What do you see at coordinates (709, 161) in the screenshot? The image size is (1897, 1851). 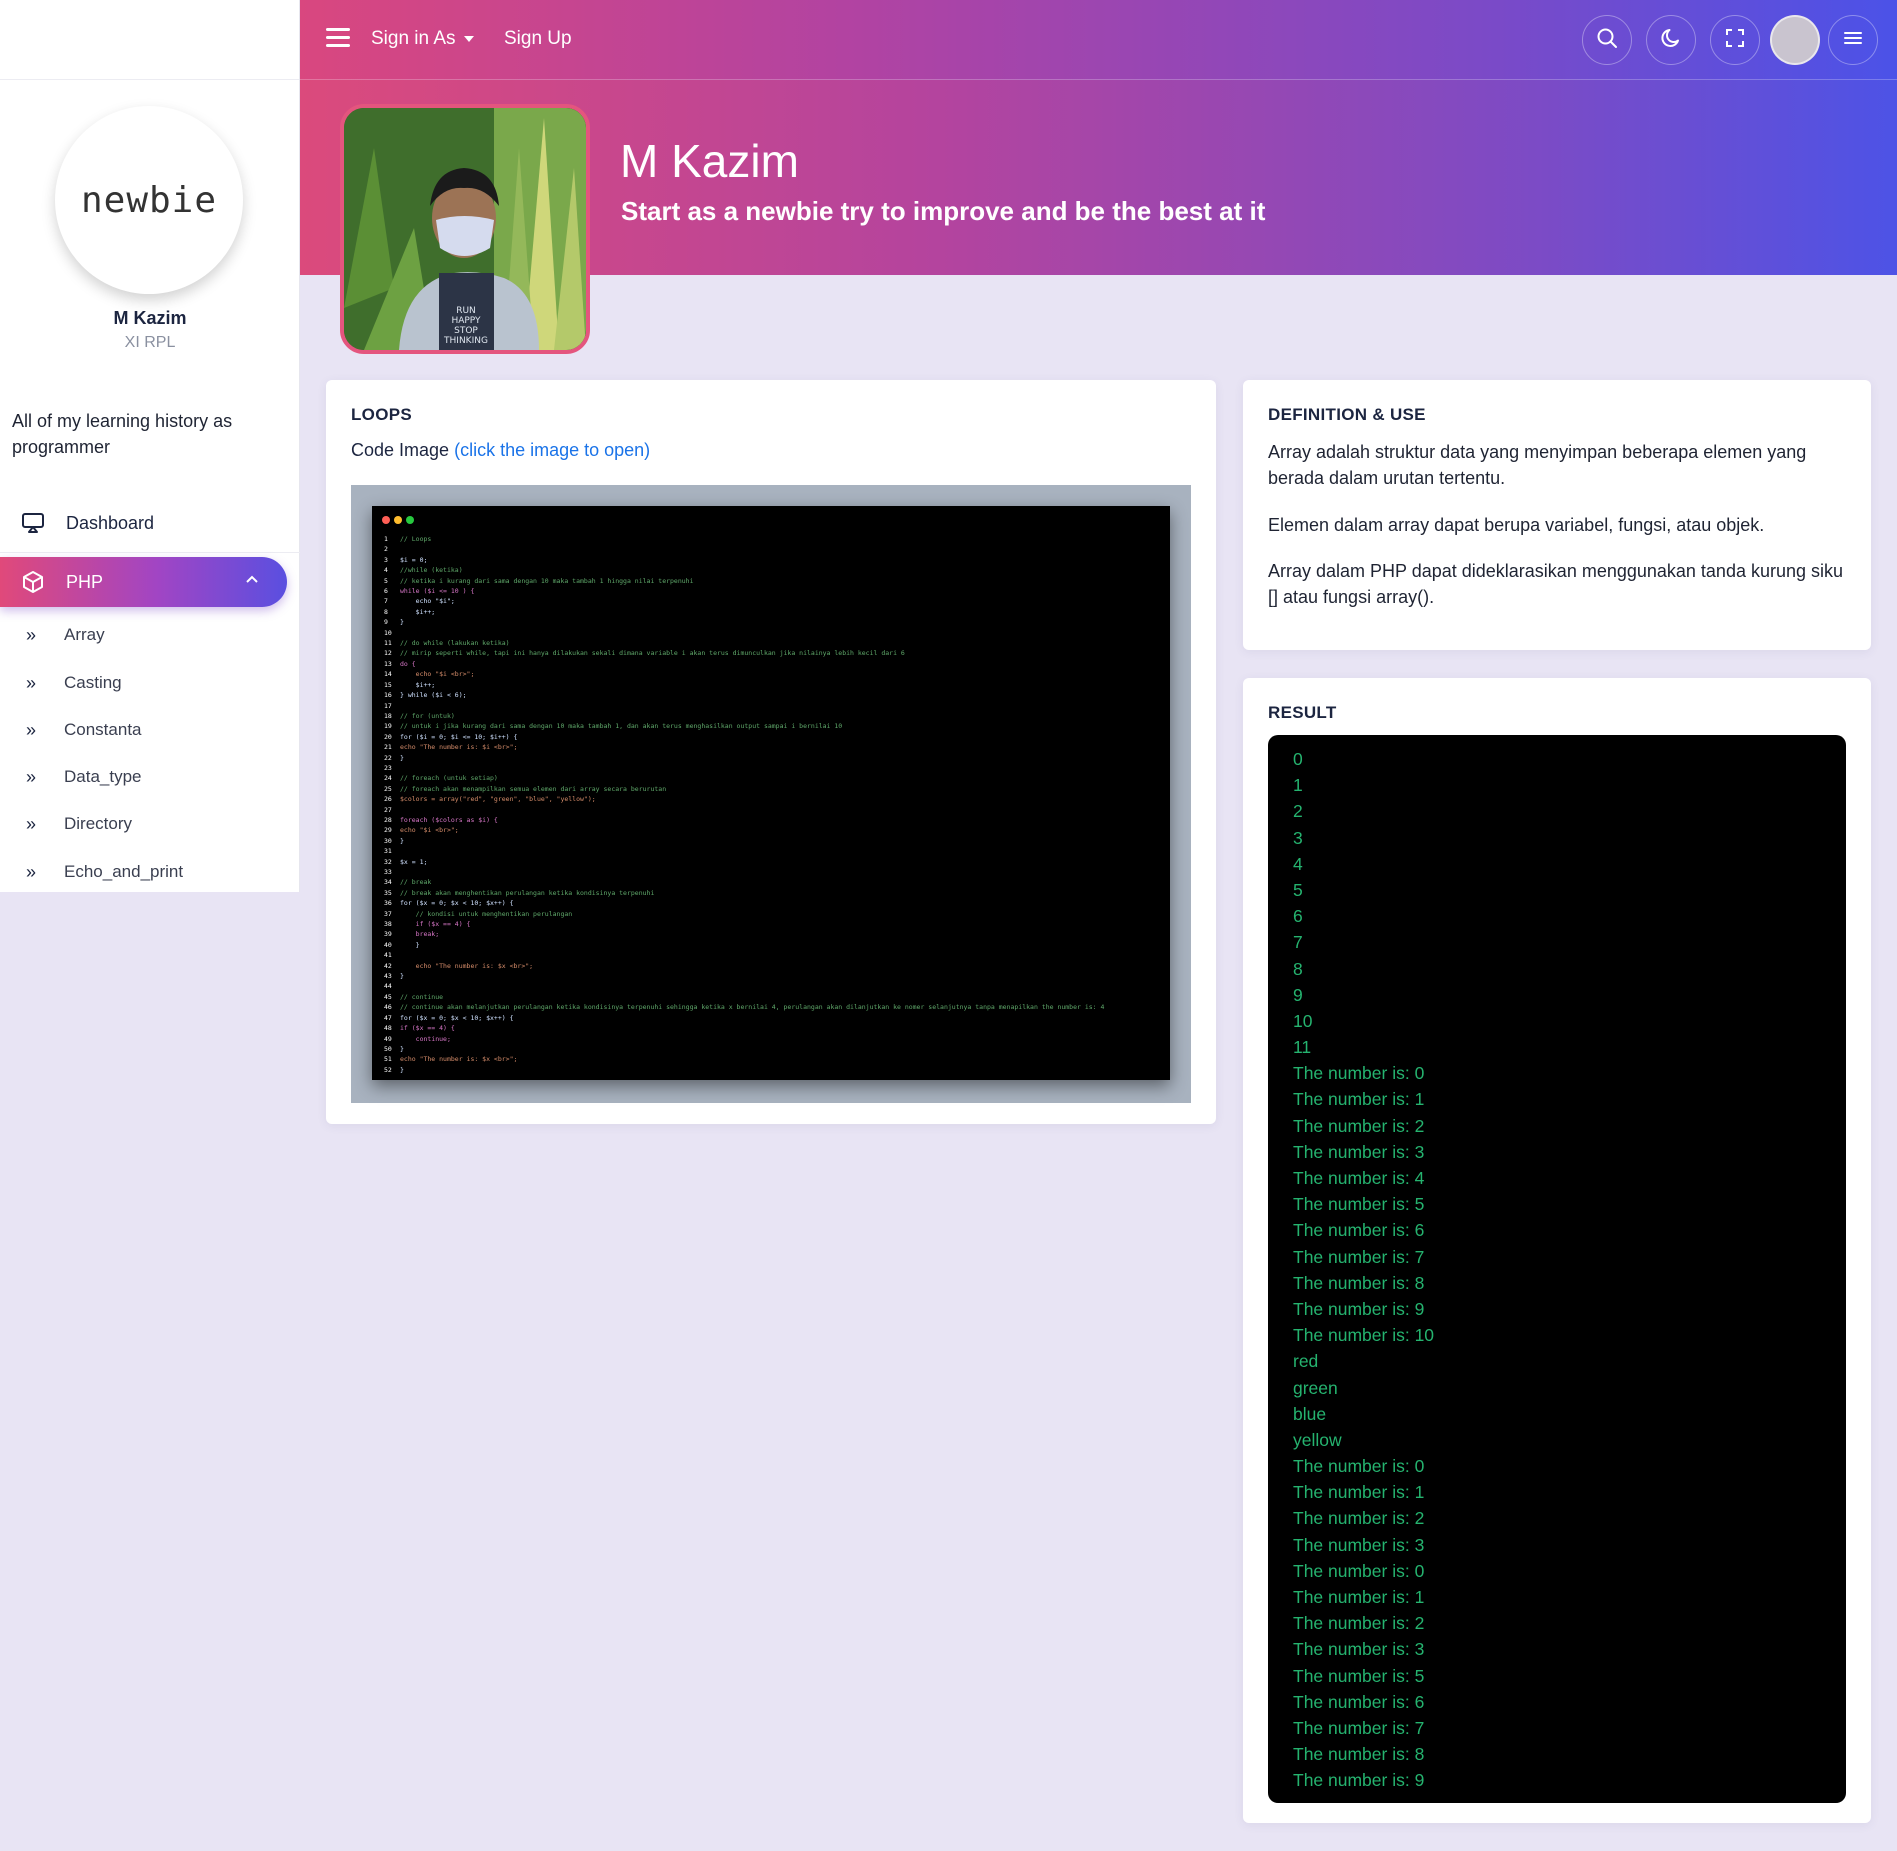 I see `hero-title: M Kazim` at bounding box center [709, 161].